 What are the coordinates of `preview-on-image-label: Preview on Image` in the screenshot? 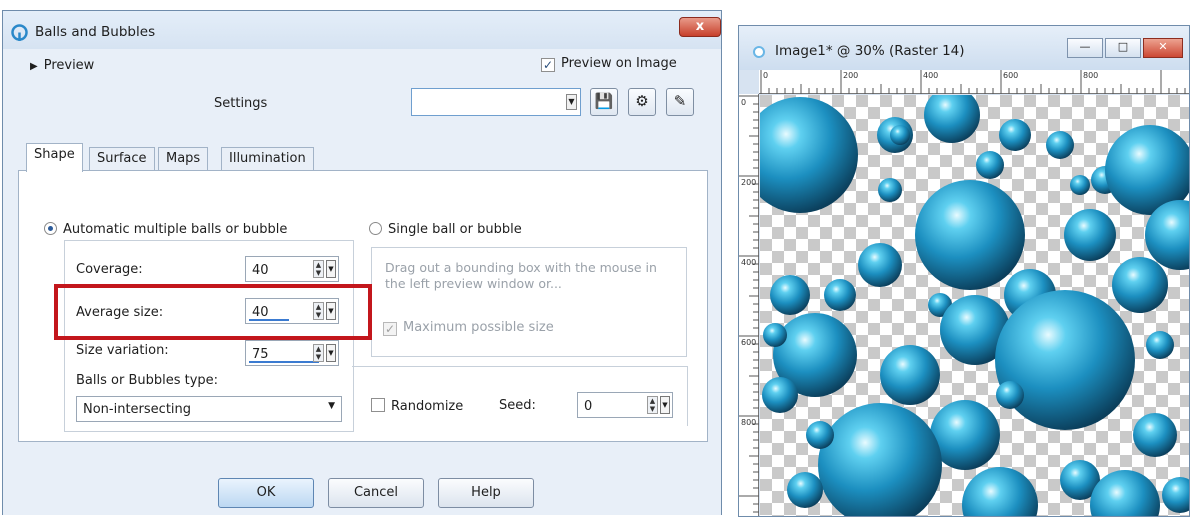 It's located at (619, 63).